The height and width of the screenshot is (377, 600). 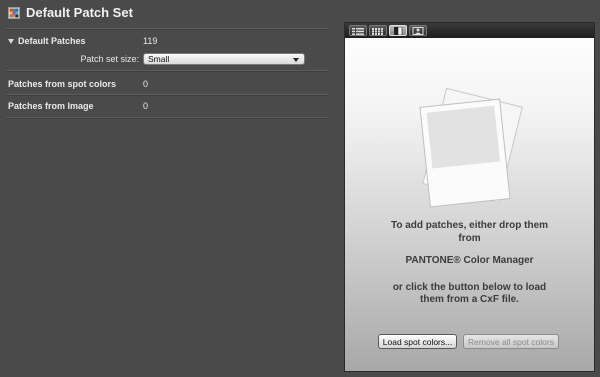 What do you see at coordinates (296, 60) in the screenshot?
I see `chevron-down-icon` at bounding box center [296, 60].